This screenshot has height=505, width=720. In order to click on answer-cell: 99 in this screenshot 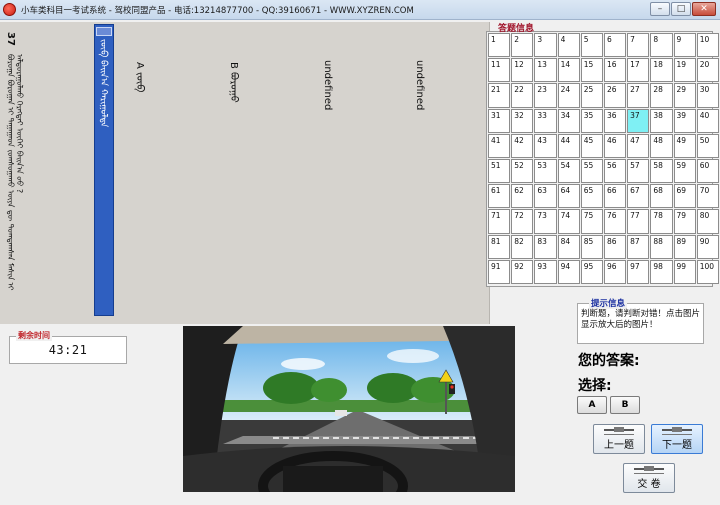, I will do `click(684, 271)`.